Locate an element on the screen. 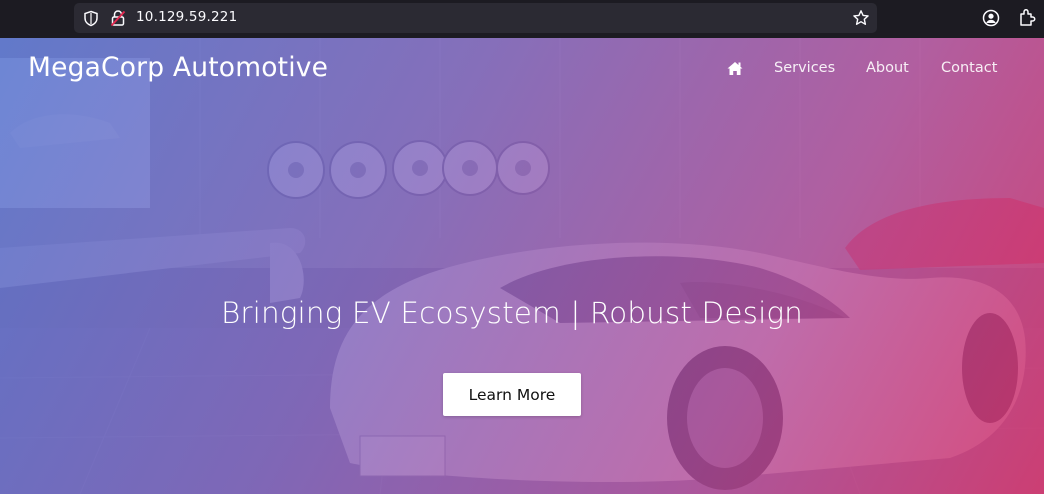 The width and height of the screenshot is (1044, 494). learn-more-button: Learn More is located at coordinates (512, 394).